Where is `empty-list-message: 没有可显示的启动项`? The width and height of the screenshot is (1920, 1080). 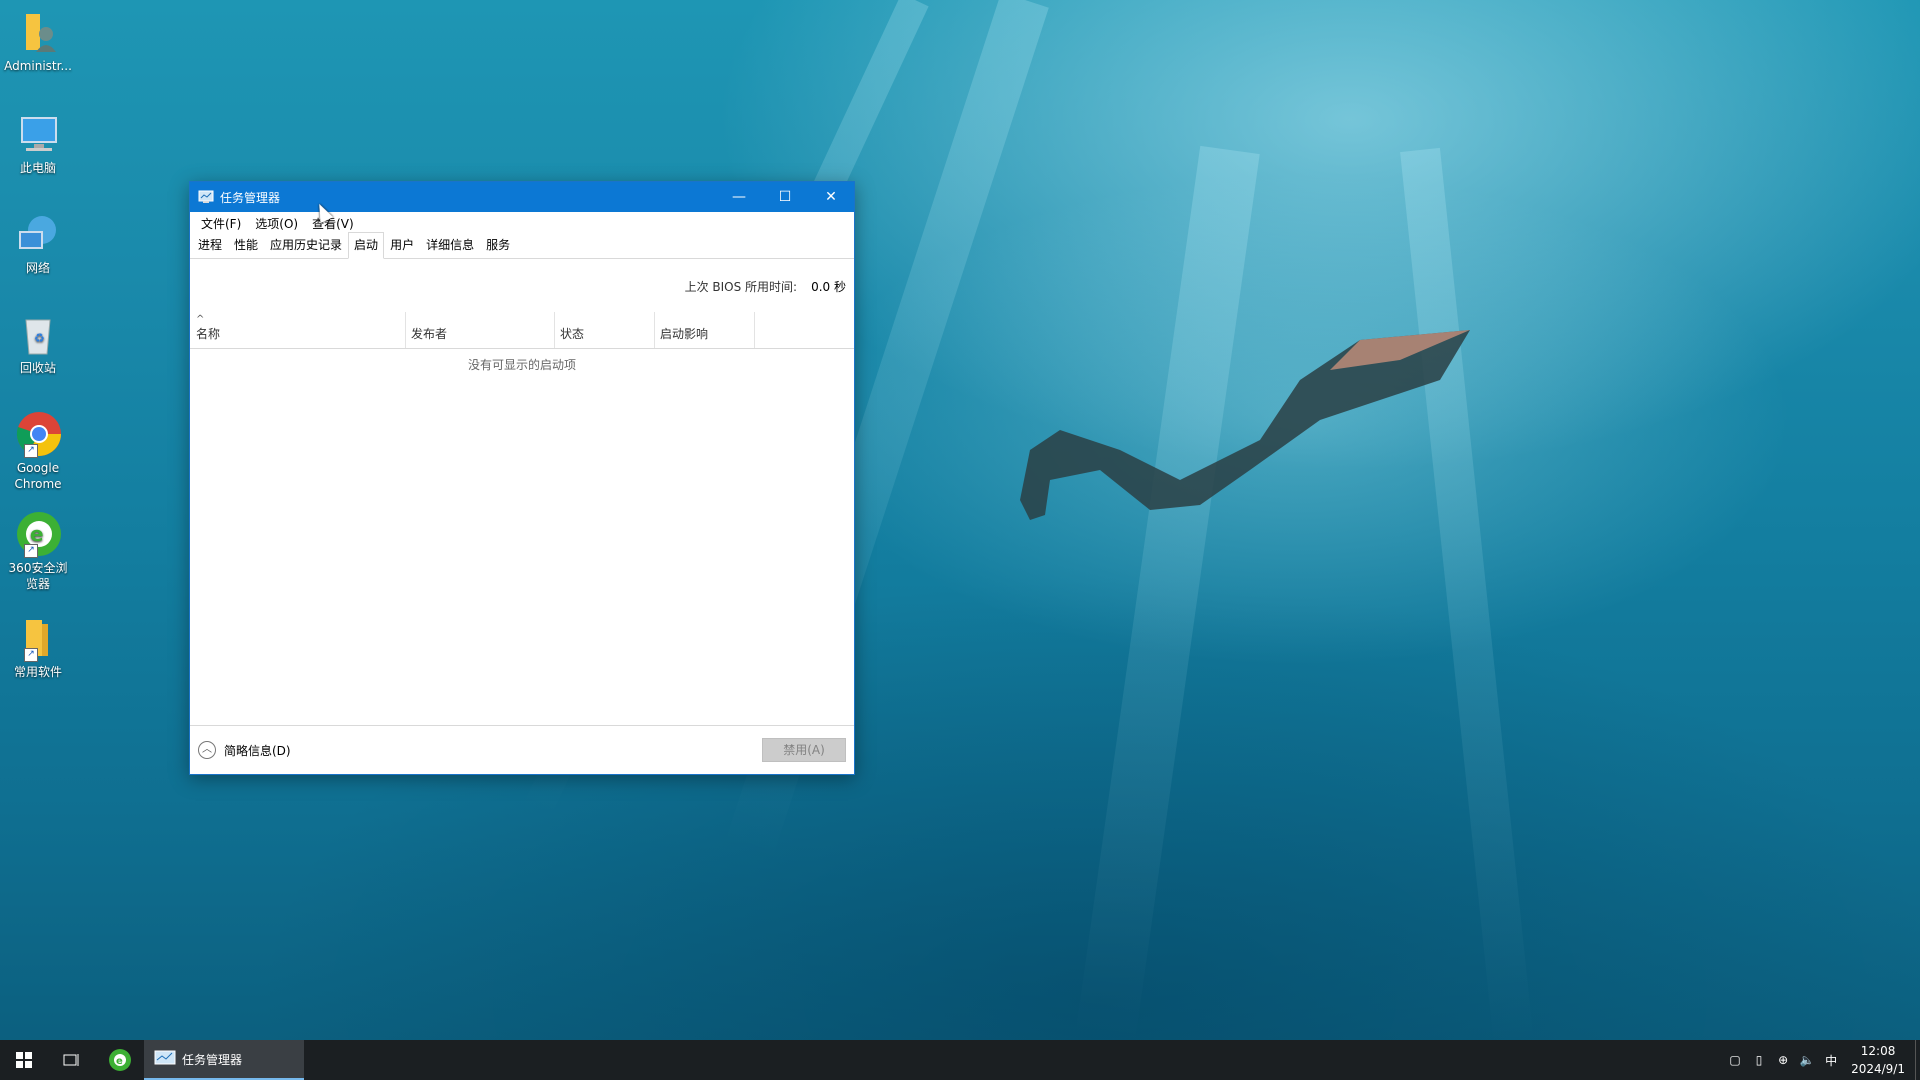 empty-list-message: 没有可显示的启动项 is located at coordinates (521, 365).